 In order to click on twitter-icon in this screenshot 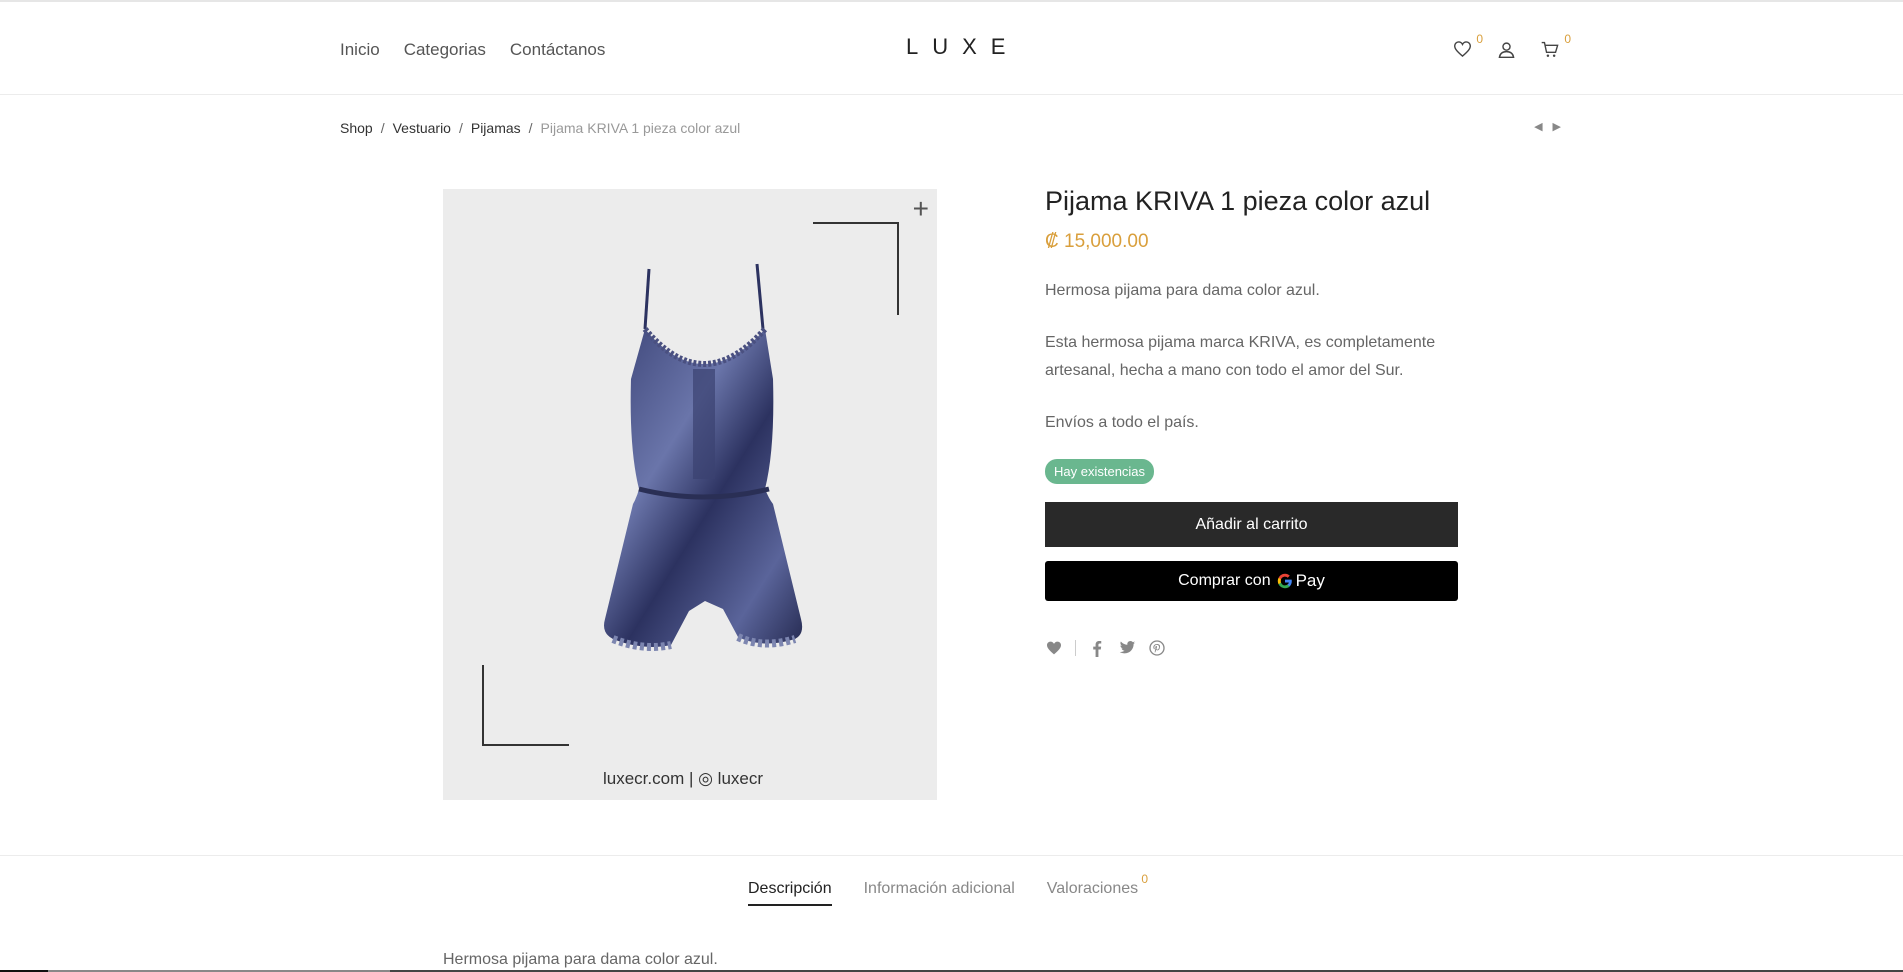, I will do `click(1127, 648)`.